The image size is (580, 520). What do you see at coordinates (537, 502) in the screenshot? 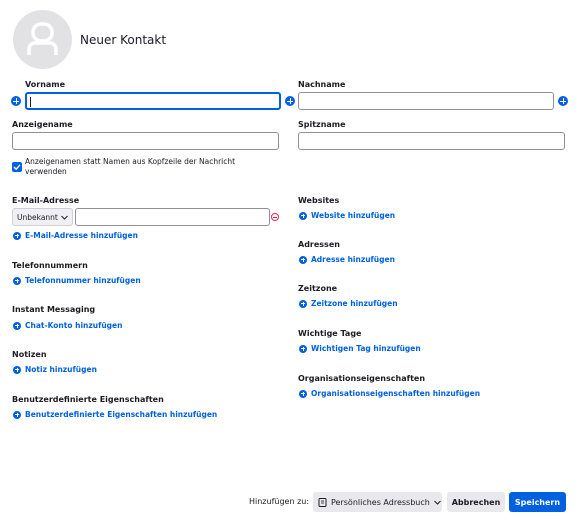
I see `save-button: Speichern` at bounding box center [537, 502].